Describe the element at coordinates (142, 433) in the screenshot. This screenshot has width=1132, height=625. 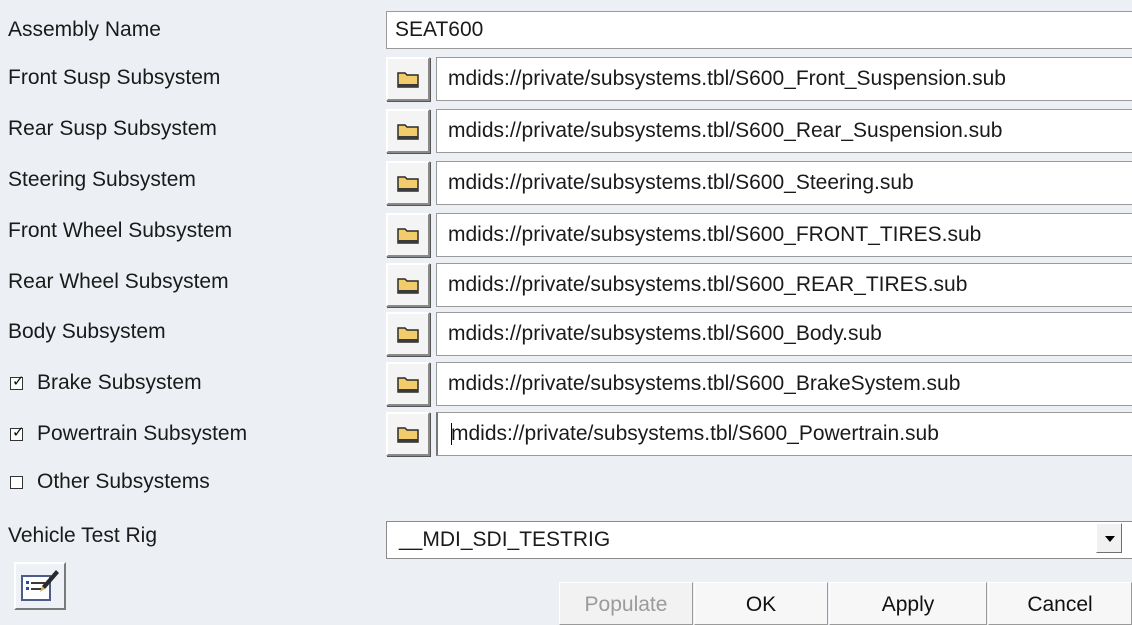
I see `powertrain-label: Powertrain Subsystem` at that location.